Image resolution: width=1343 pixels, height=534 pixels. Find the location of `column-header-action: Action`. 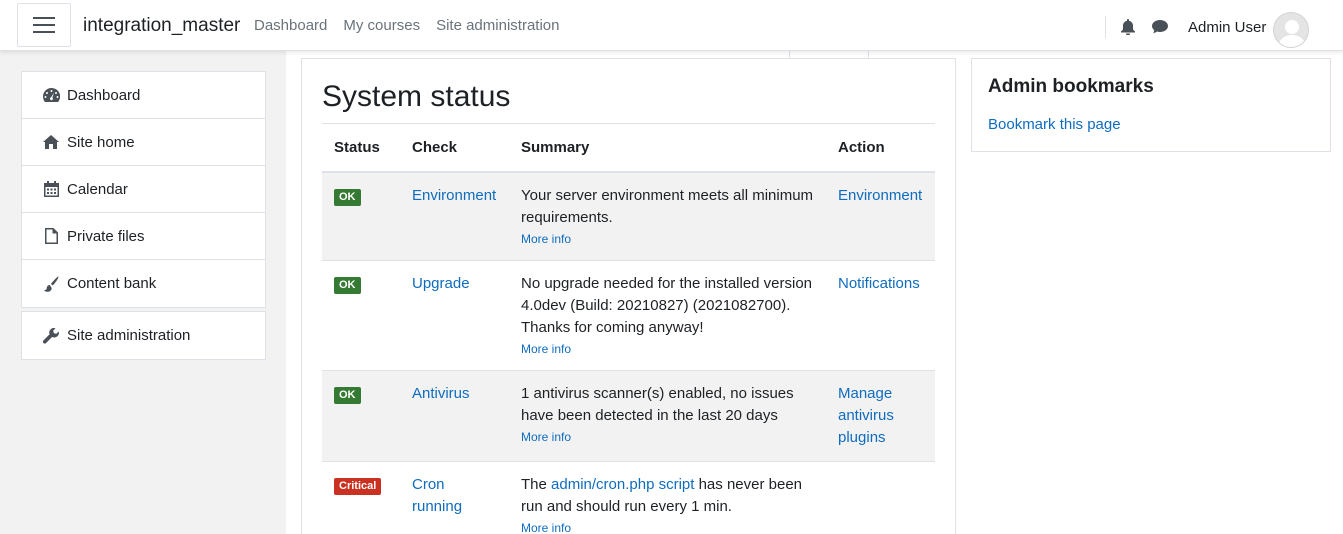

column-header-action: Action is located at coordinates (880, 148).